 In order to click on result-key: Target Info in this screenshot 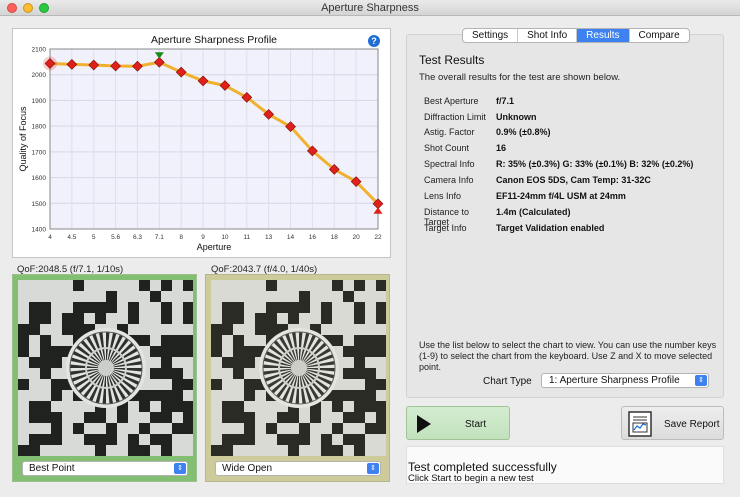, I will do `click(445, 228)`.